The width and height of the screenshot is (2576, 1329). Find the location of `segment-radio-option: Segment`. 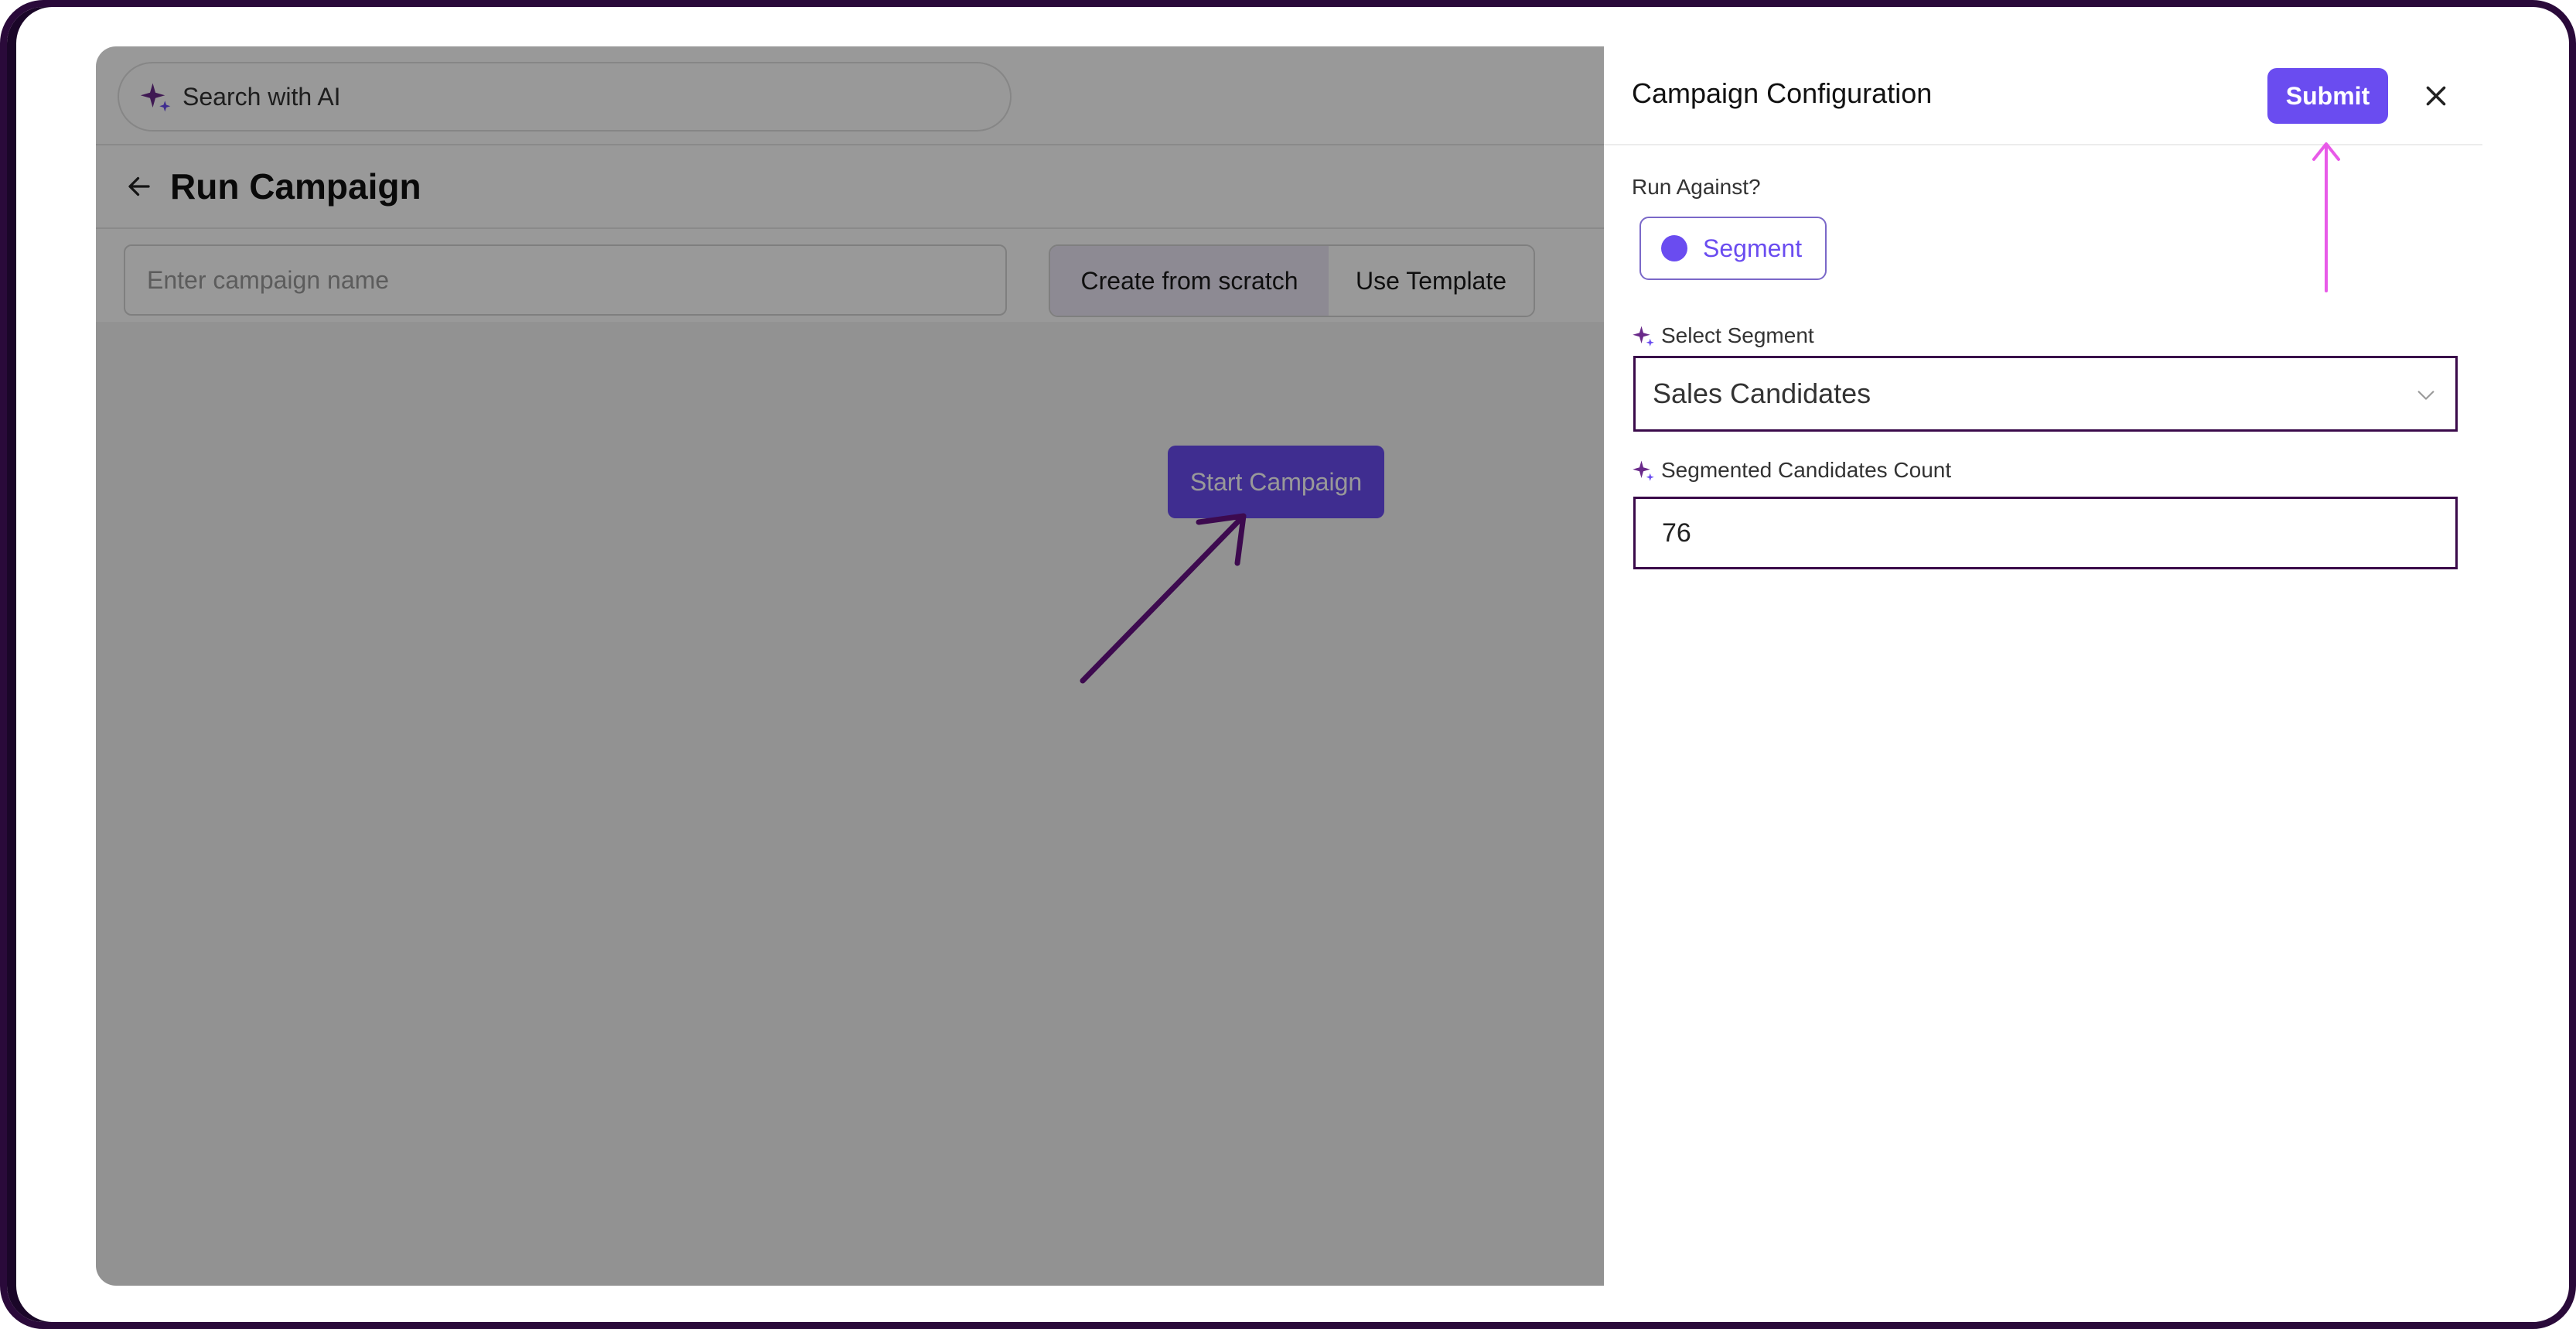

segment-radio-option: Segment is located at coordinates (1733, 249).